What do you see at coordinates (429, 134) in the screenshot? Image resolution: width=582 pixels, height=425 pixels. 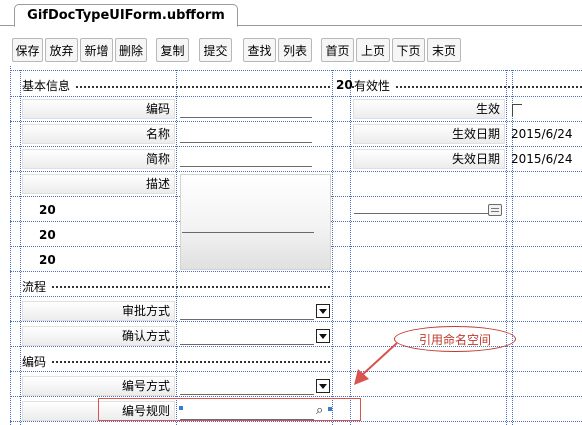 I see `effective-date-label: 生效日期` at bounding box center [429, 134].